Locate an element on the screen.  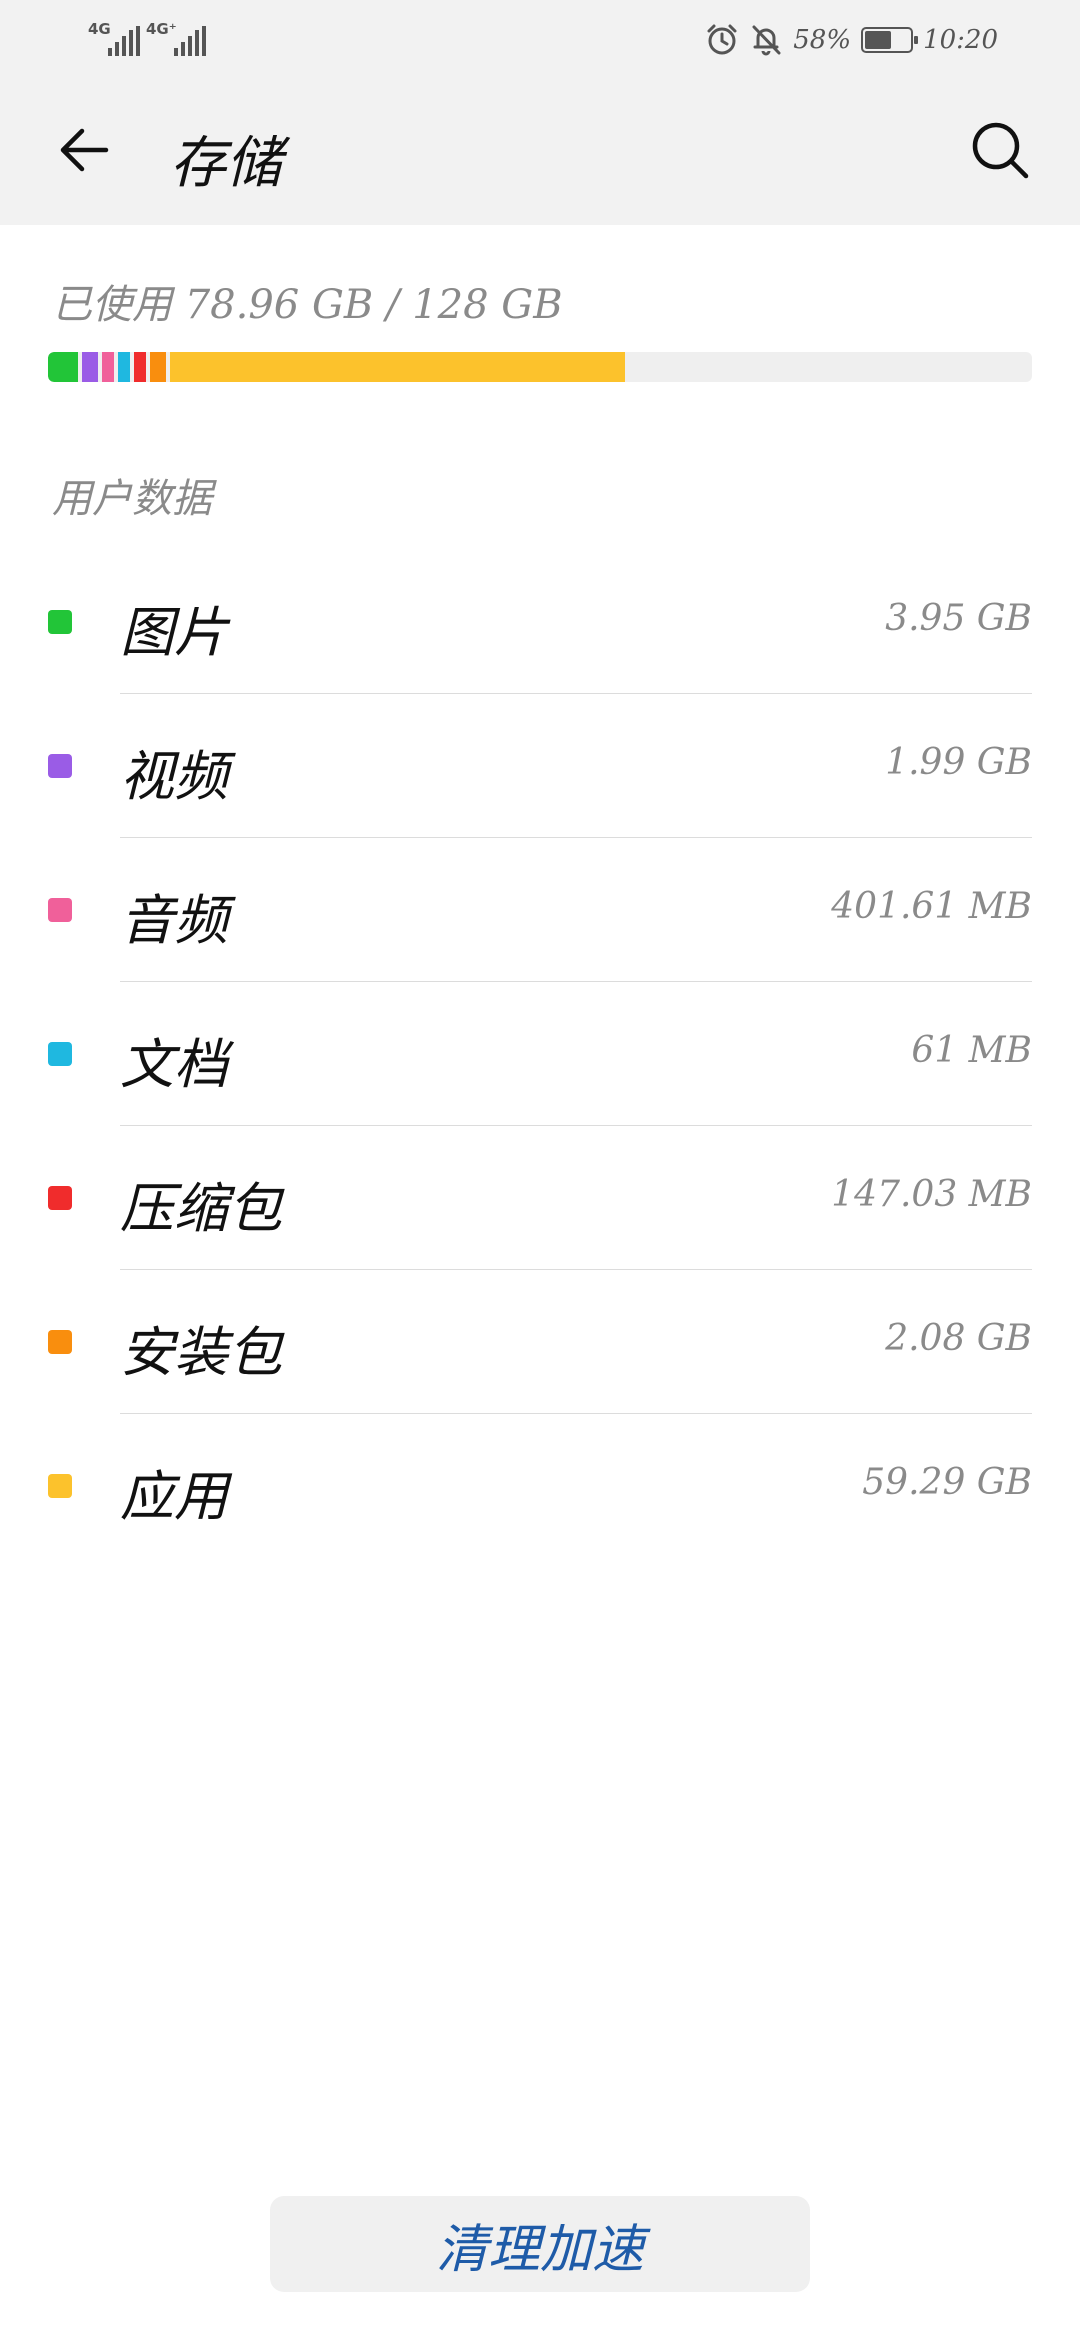
clean-accelerate-label: 清理加速 is located at coordinates (539, 2249).